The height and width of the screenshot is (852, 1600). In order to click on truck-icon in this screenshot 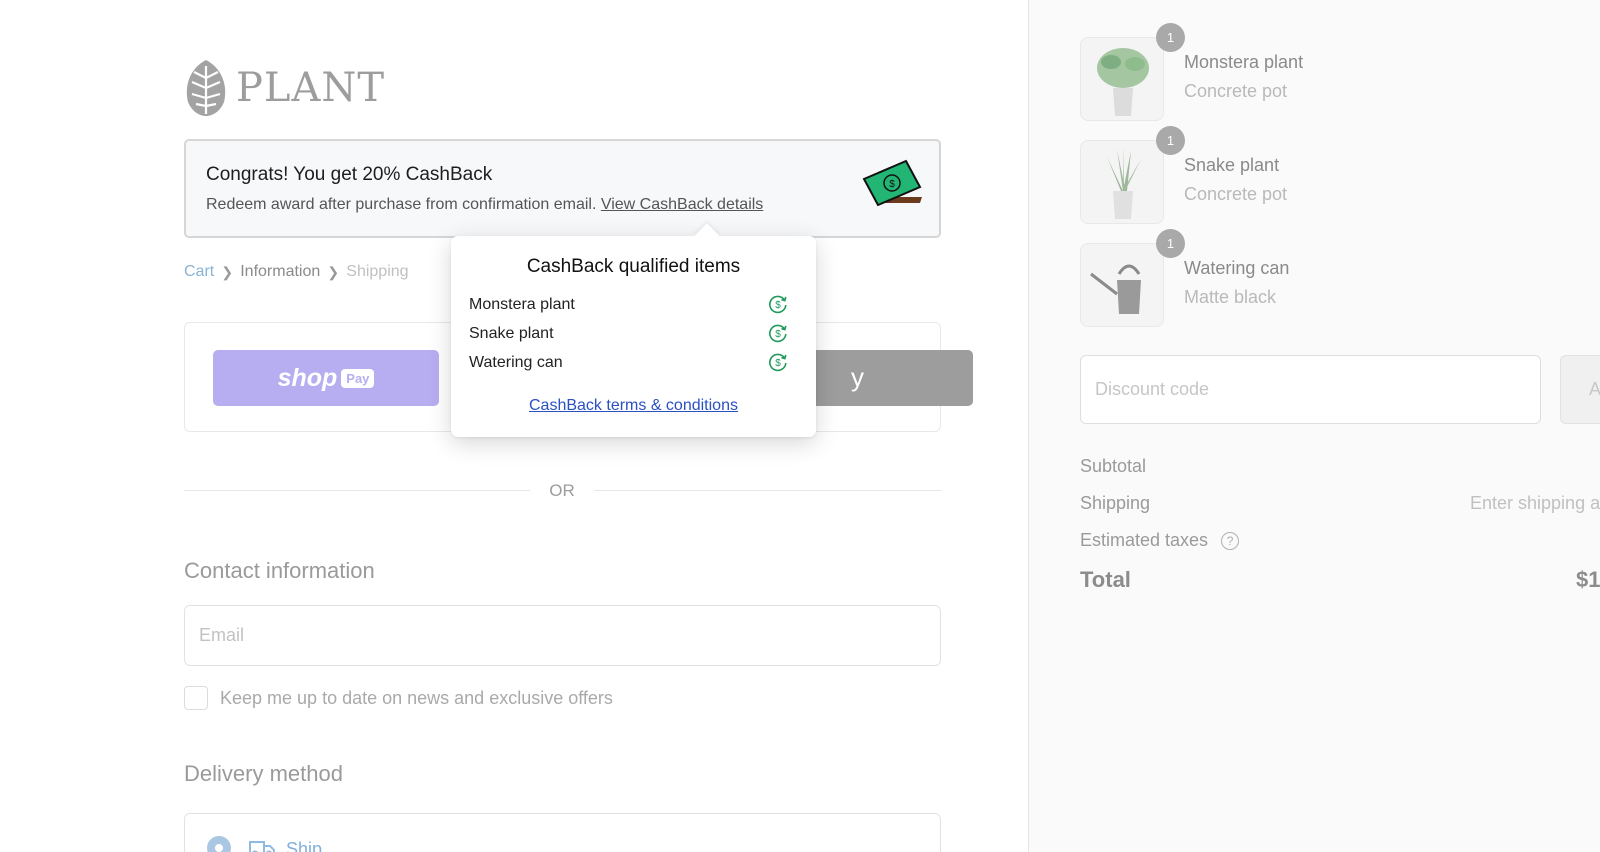, I will do `click(262, 846)`.